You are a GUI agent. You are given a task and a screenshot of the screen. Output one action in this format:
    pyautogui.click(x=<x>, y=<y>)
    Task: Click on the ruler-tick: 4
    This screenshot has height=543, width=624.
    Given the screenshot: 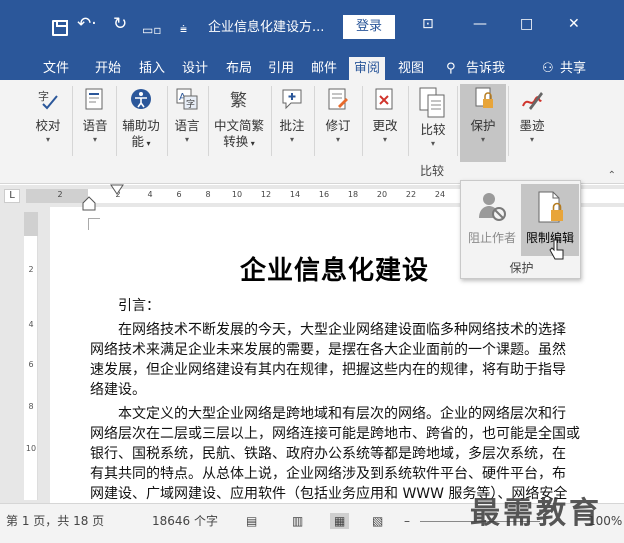 What is the action you would take?
    pyautogui.click(x=31, y=324)
    